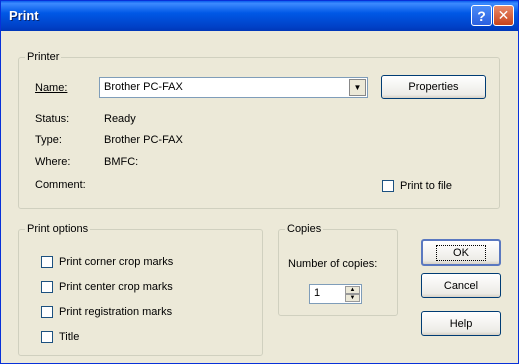 The height and width of the screenshot is (364, 519). What do you see at coordinates (116, 312) in the screenshot?
I see `registration-marks-label: Print registration marks` at bounding box center [116, 312].